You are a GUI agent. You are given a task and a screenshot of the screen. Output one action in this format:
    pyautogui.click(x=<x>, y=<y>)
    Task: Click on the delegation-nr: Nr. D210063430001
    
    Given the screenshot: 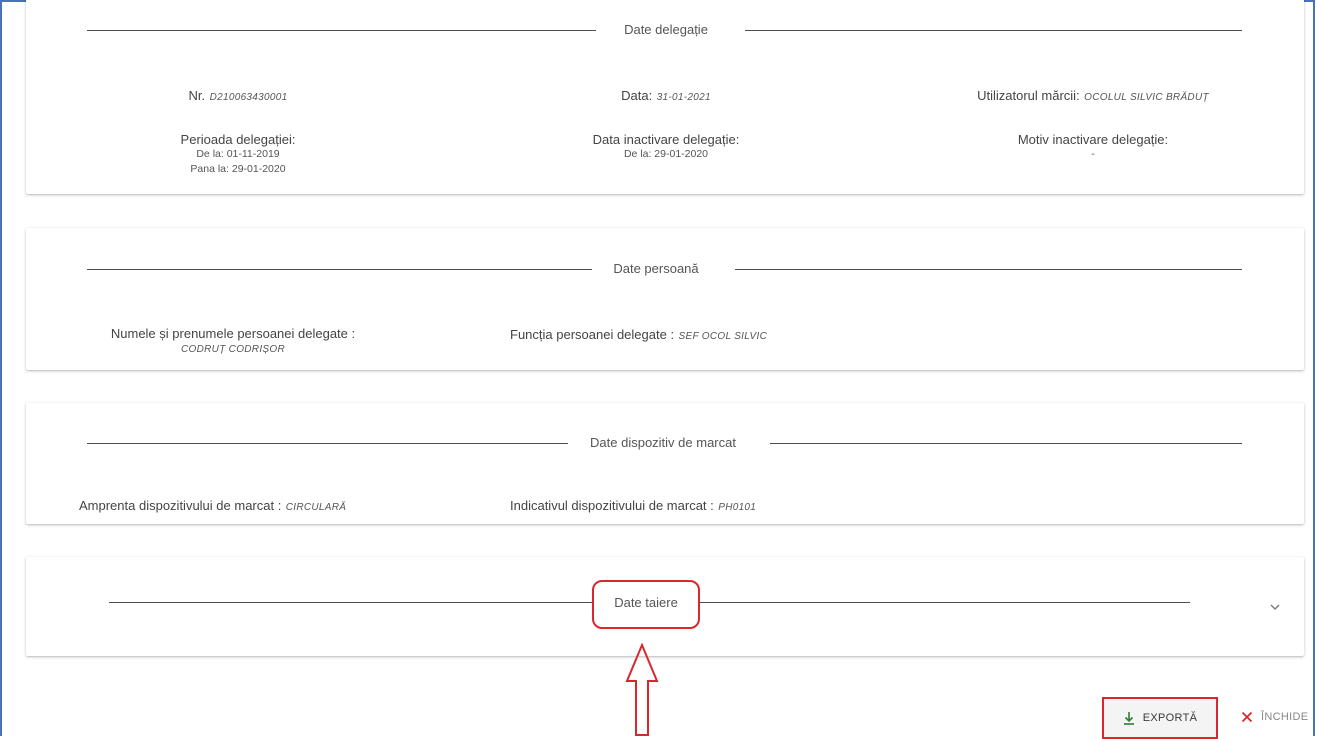 What is the action you would take?
    pyautogui.click(x=238, y=95)
    